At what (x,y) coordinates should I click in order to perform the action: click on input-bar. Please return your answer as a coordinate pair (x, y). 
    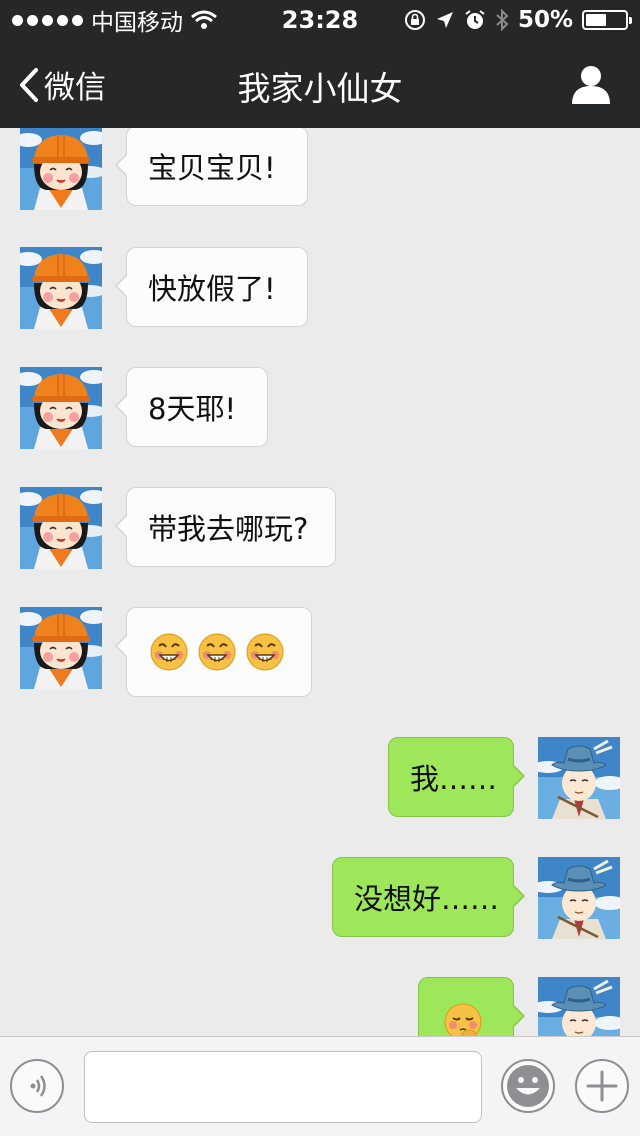
    Looking at the image, I should click on (320, 1086).